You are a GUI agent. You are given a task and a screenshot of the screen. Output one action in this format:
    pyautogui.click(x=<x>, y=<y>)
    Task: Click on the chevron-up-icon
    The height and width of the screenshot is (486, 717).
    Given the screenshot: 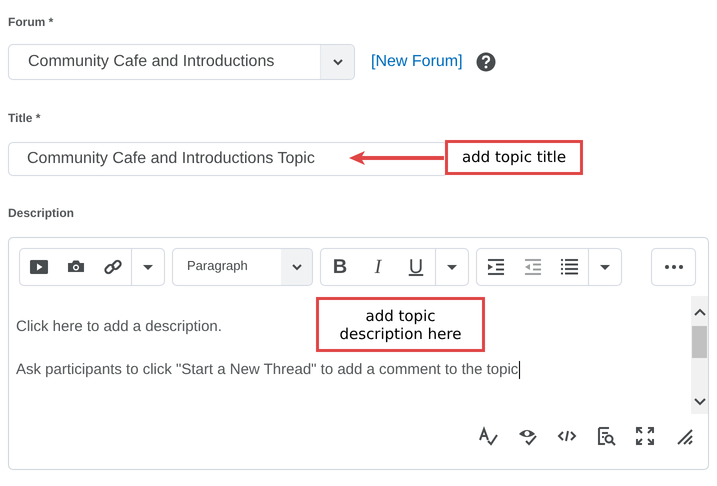 What is the action you would take?
    pyautogui.click(x=699, y=312)
    